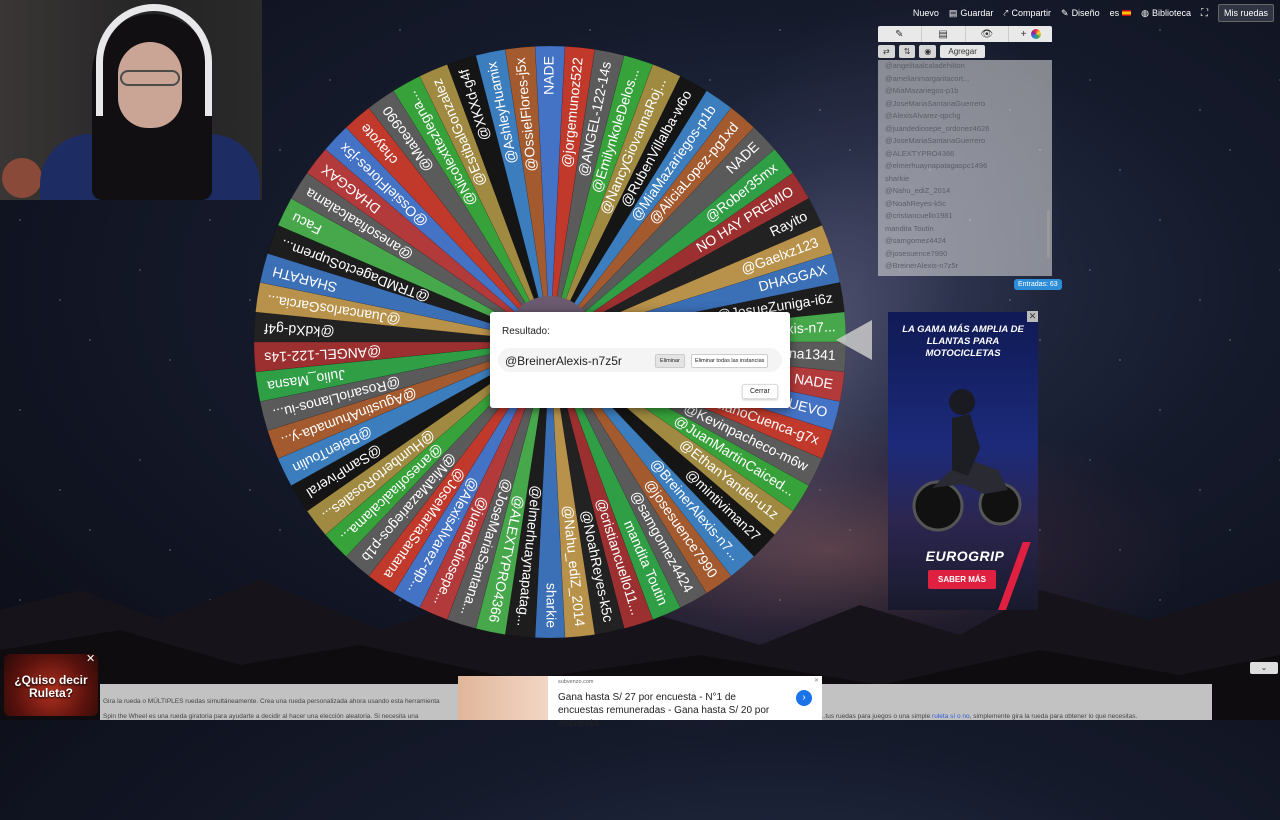 The height and width of the screenshot is (820, 1280). What do you see at coordinates (962, 579) in the screenshot?
I see `ad-cta-button: SABER MÁS` at bounding box center [962, 579].